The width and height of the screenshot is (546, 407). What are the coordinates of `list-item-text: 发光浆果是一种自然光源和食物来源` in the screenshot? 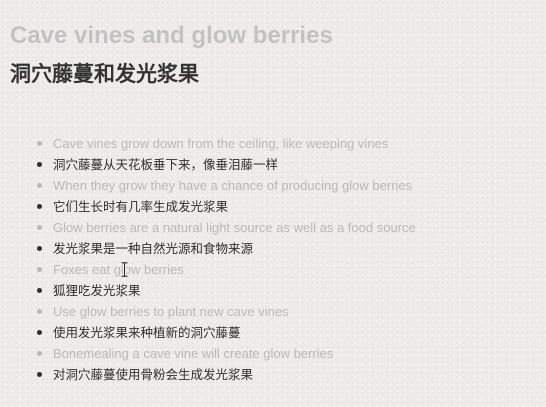 It's located at (153, 248).